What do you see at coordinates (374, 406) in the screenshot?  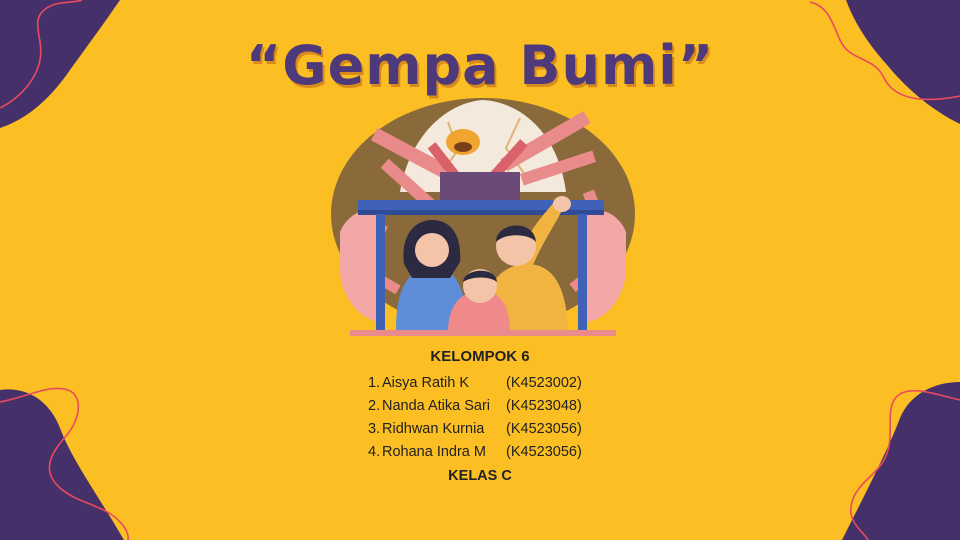 I see `member-number: 2.` at bounding box center [374, 406].